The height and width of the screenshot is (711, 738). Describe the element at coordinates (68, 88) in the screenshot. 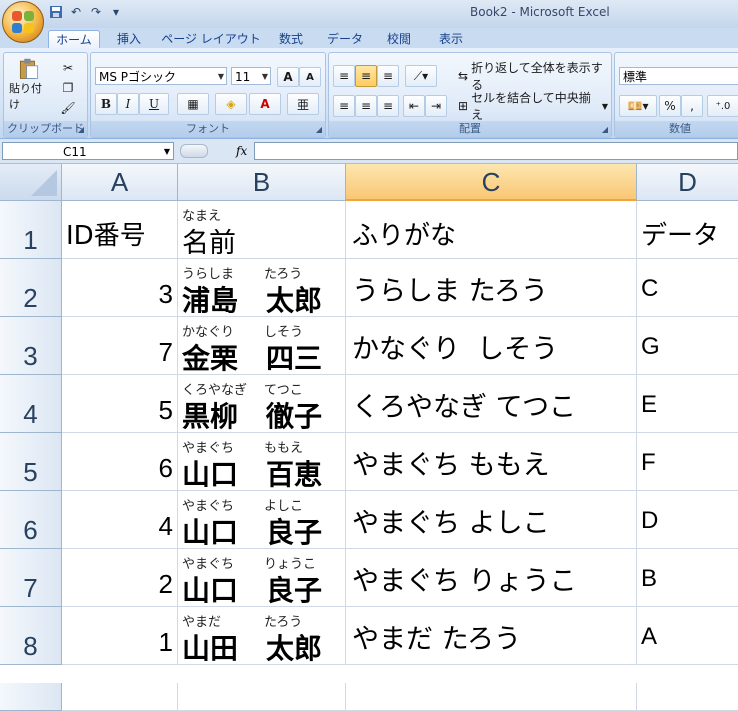

I see `copy-icon: ❐` at that location.